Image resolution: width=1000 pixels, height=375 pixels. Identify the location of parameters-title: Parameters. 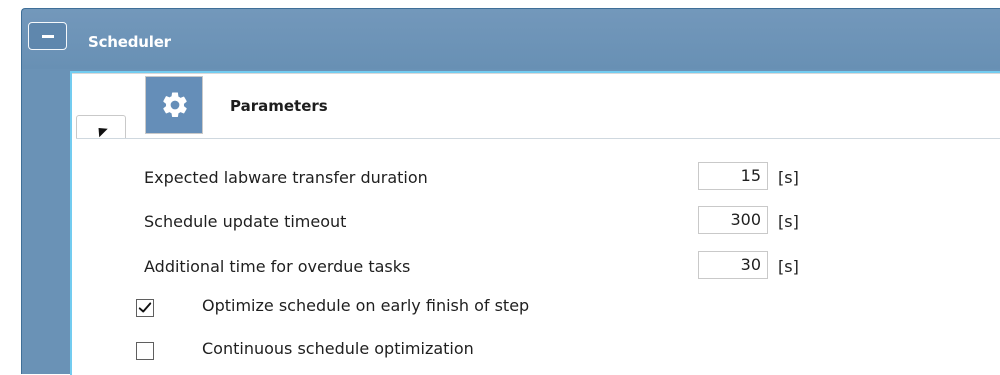
(279, 106).